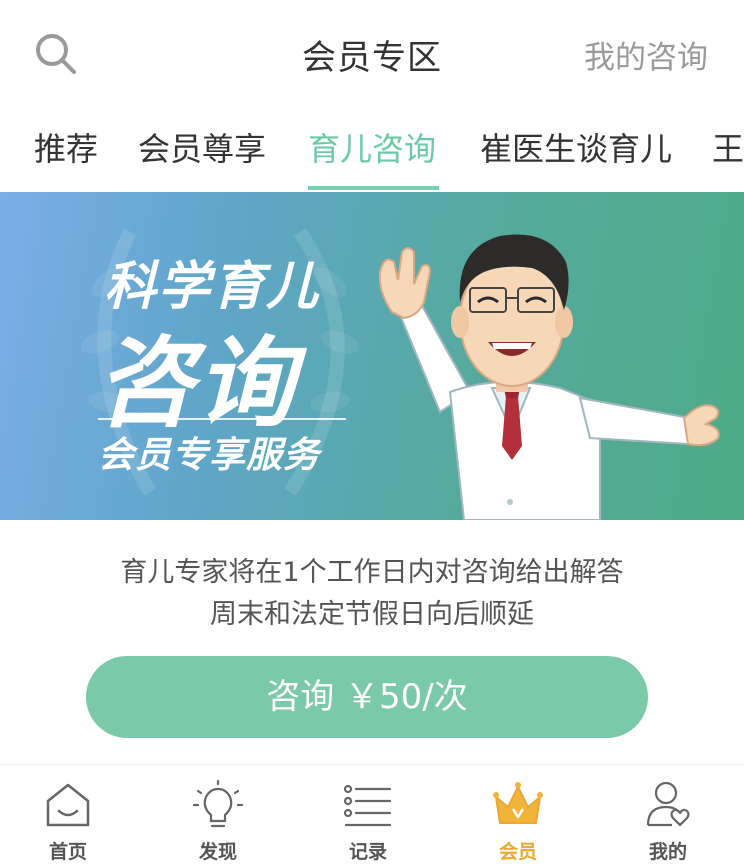 Image resolution: width=744 pixels, height=865 pixels. Describe the element at coordinates (66, 147) in the screenshot. I see `tab-recommend: 推荐` at that location.